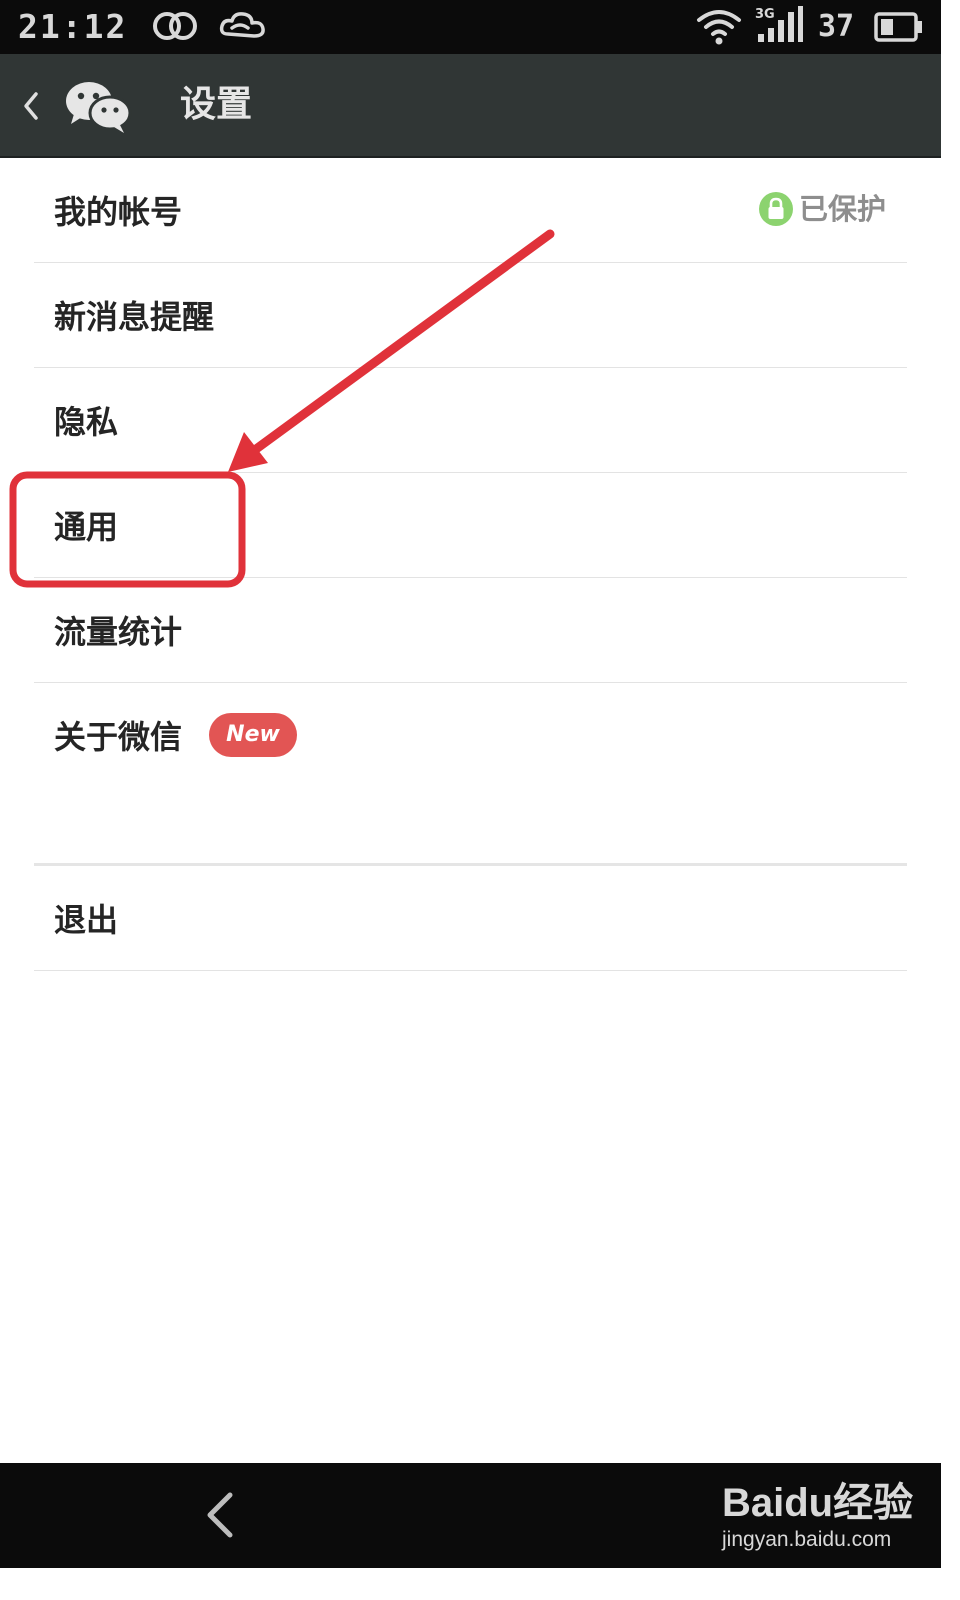 This screenshot has height=1600, width=960. What do you see at coordinates (134, 317) in the screenshot?
I see `settings-item-label: 新消息提醒` at bounding box center [134, 317].